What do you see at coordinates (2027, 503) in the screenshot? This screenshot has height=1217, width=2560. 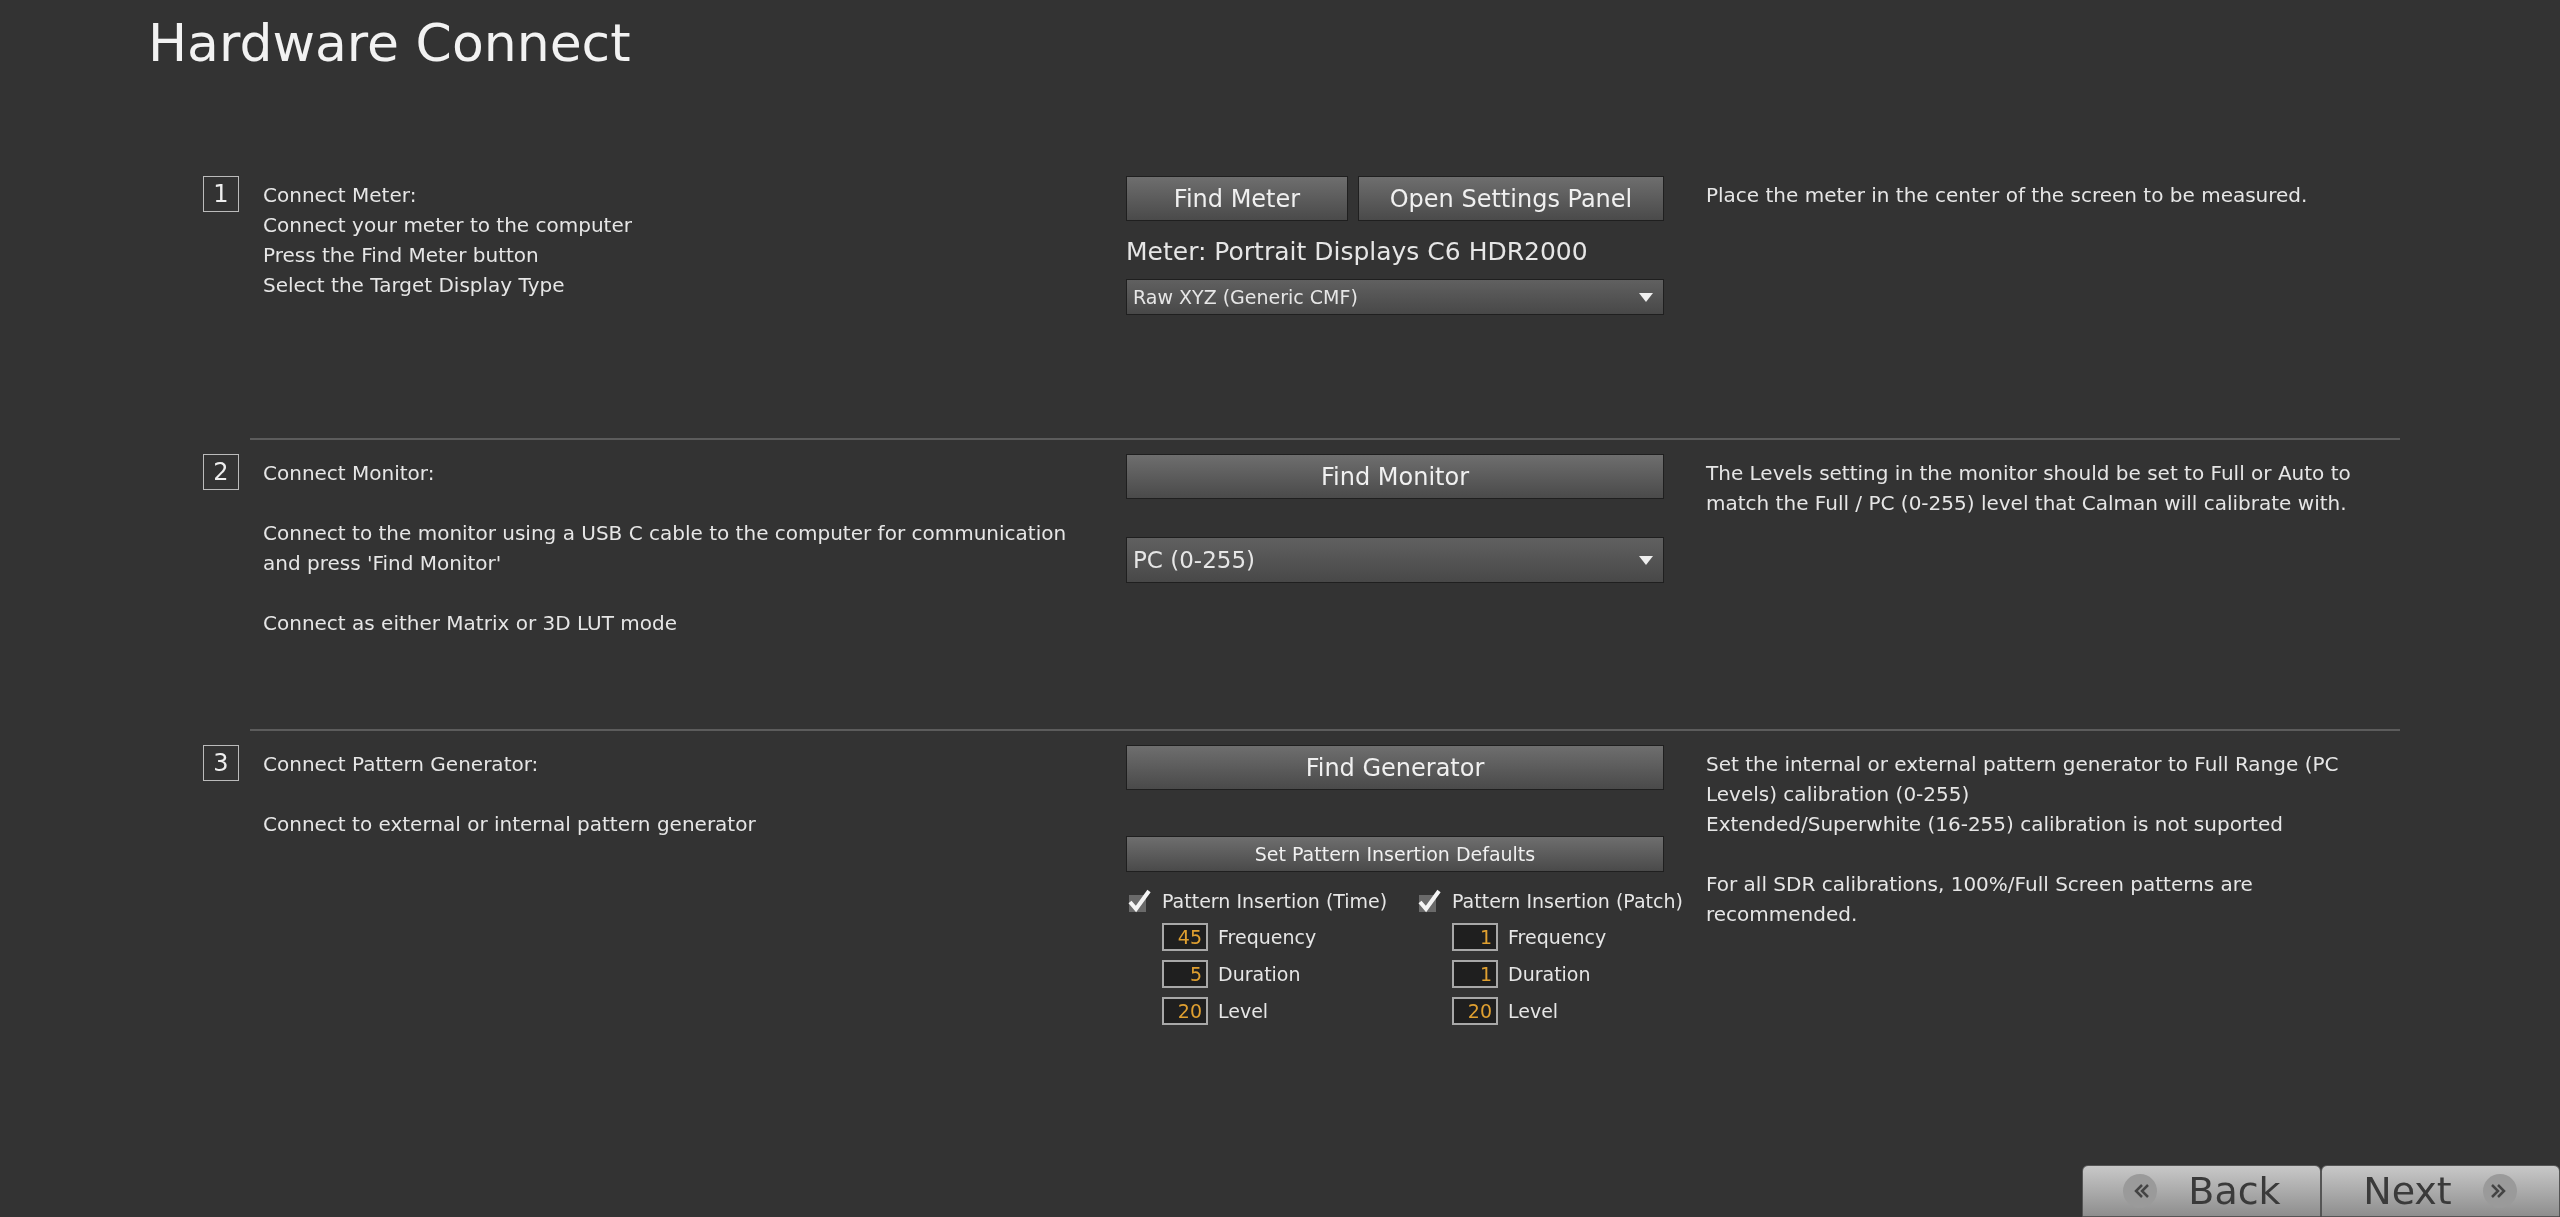 I see `note-text: match the Full / PC (0-255) level that Calman will calibrate with.` at bounding box center [2027, 503].